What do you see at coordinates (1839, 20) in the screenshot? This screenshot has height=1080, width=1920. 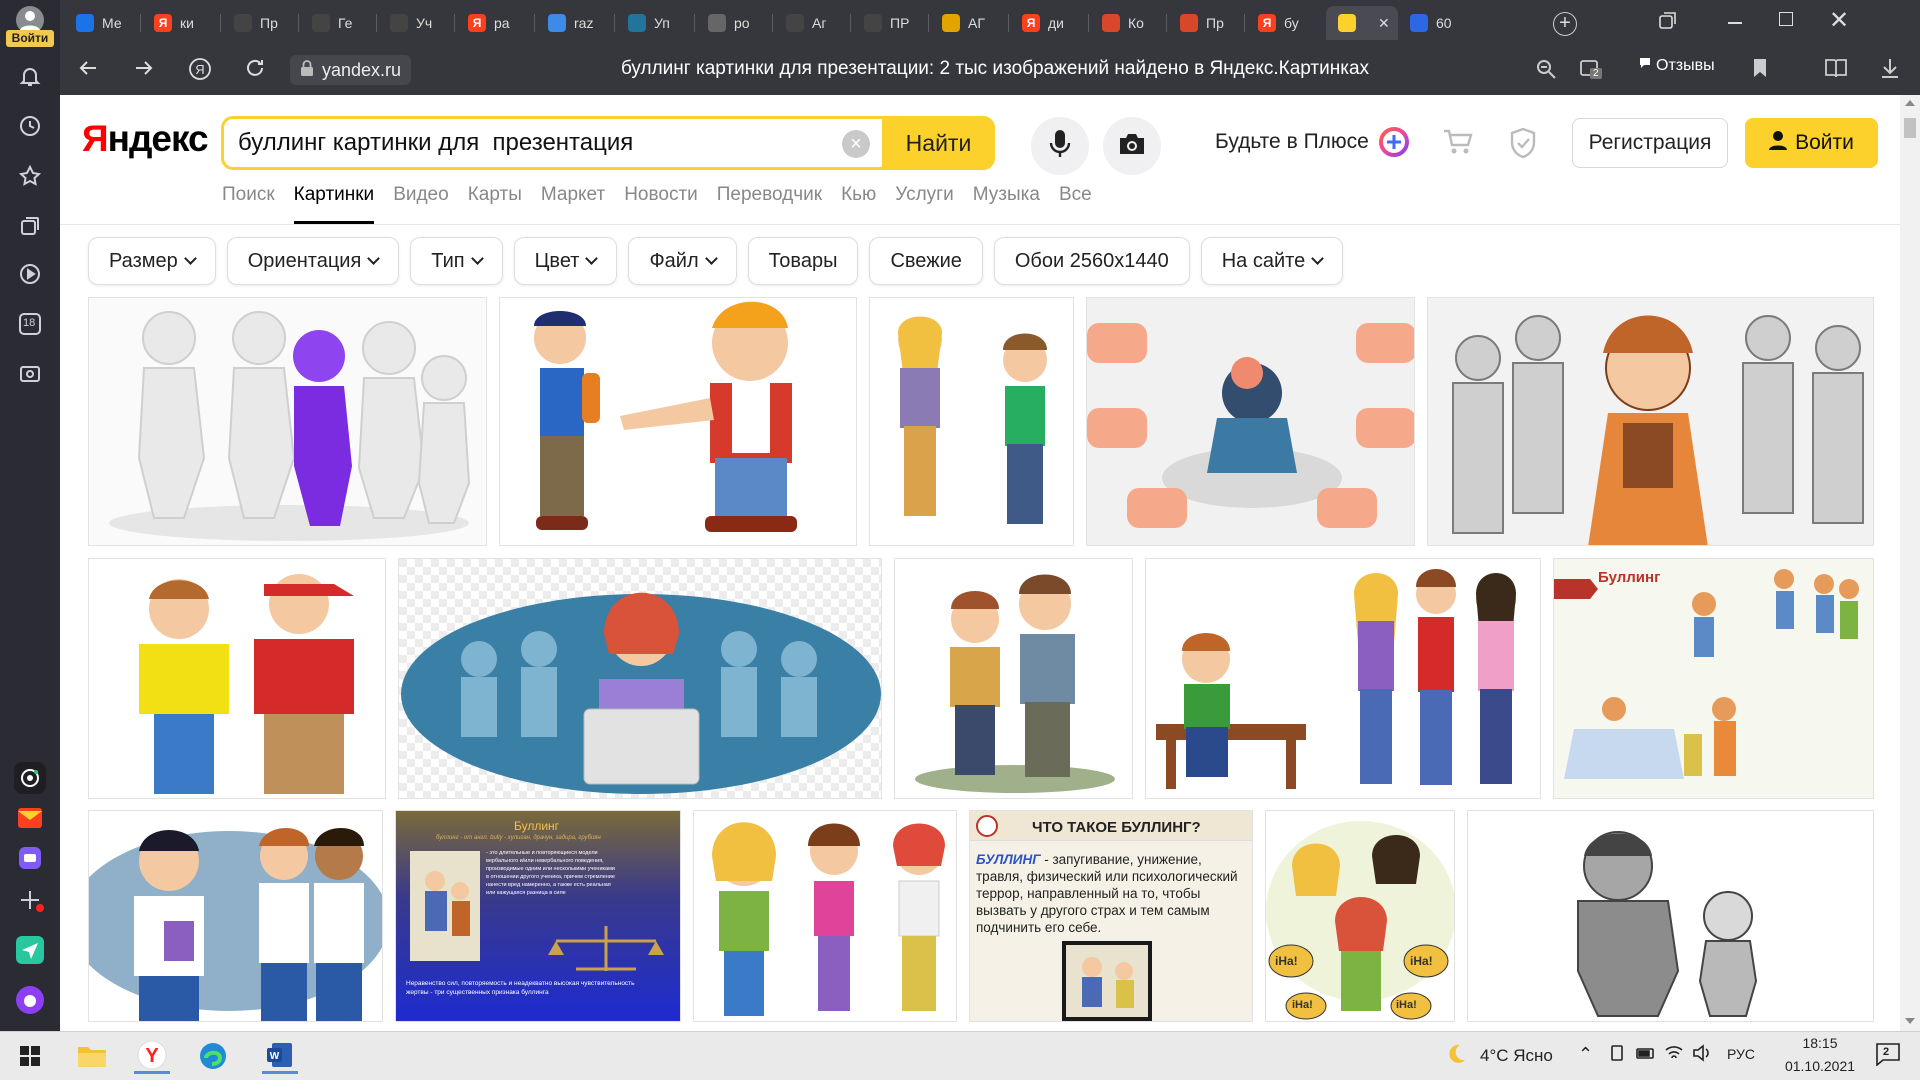 I see `close-window-icon: ✕` at bounding box center [1839, 20].